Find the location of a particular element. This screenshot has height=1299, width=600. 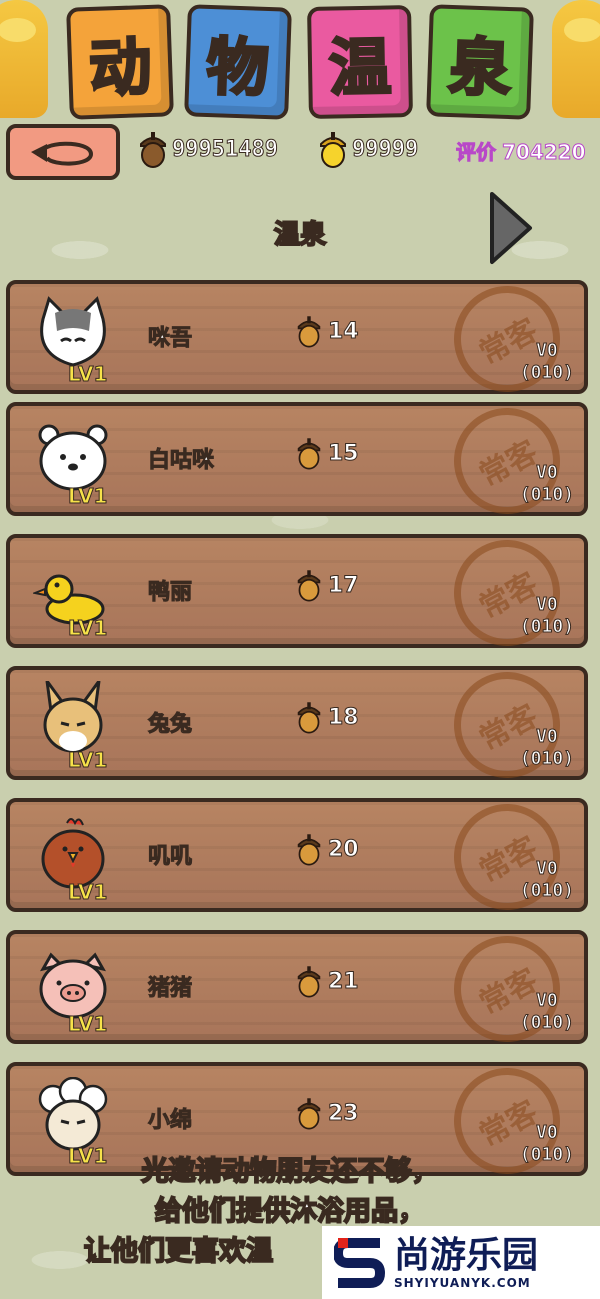

animal-row: LV1 白咕咪 15 常客 V0 (010) is located at coordinates (297, 461).